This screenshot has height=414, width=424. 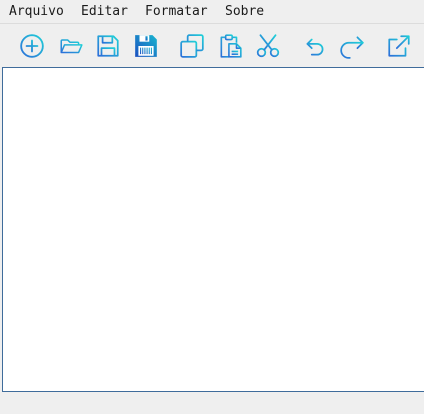 I want to click on menu-sobre: Sobre, so click(x=244, y=12).